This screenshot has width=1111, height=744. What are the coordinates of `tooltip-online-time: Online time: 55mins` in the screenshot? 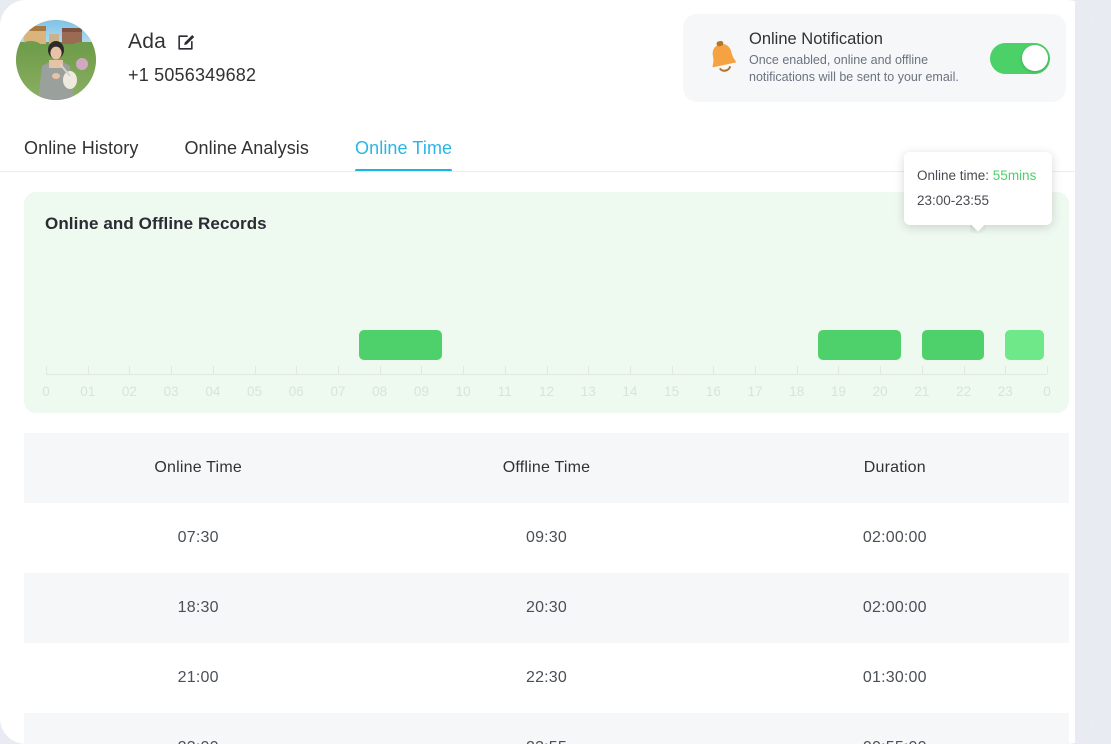 It's located at (978, 175).